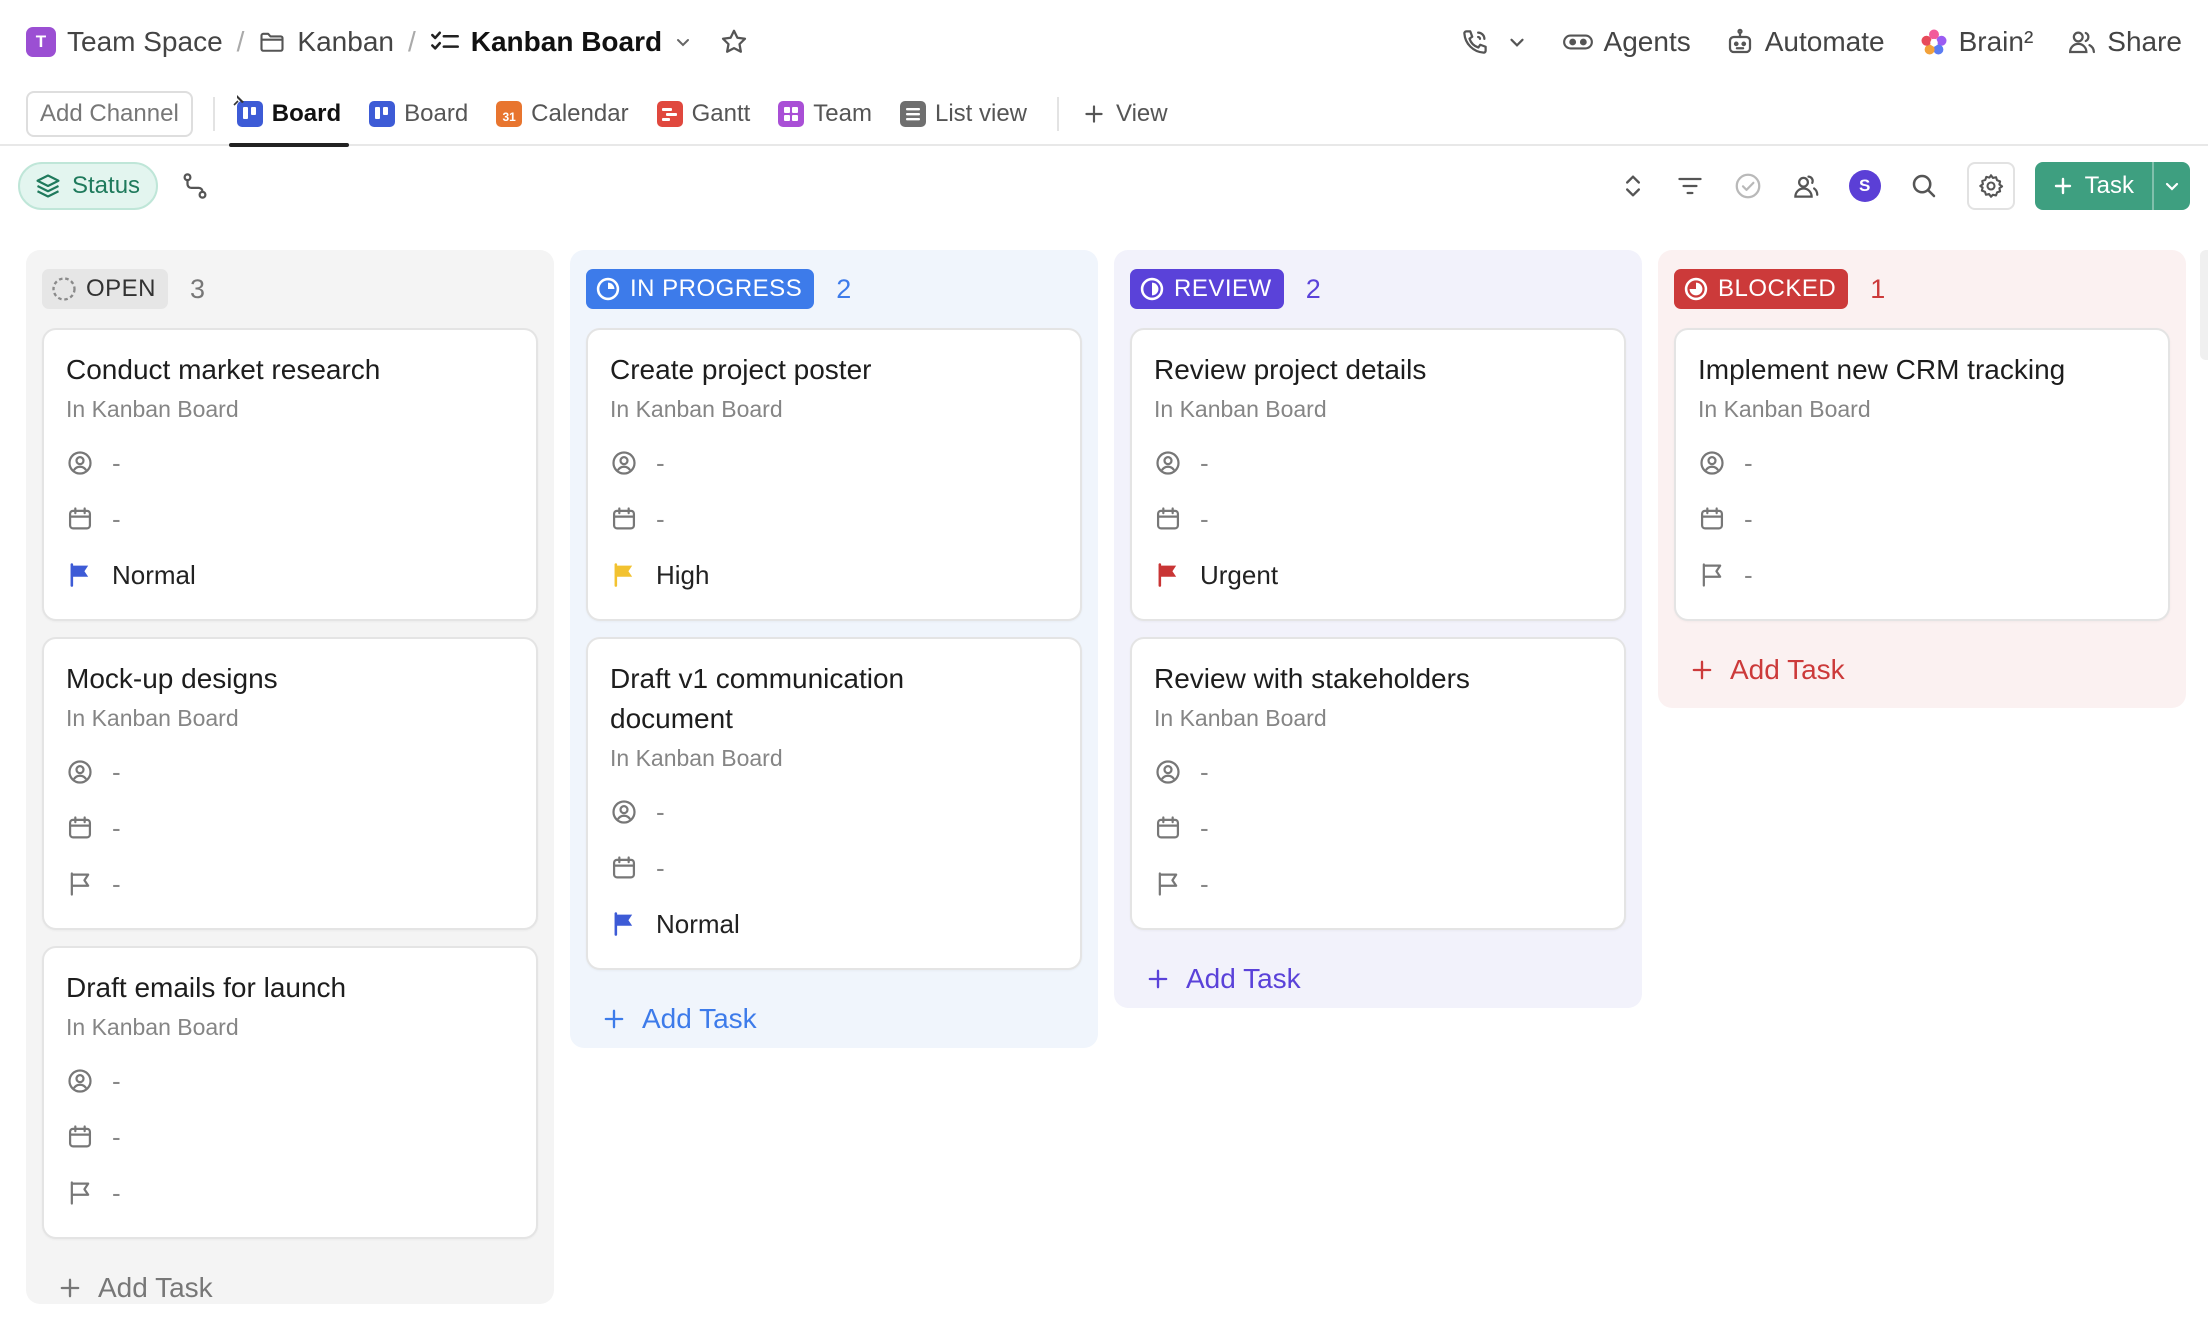 This screenshot has width=2208, height=1334. I want to click on tab-board: Board, so click(418, 114).